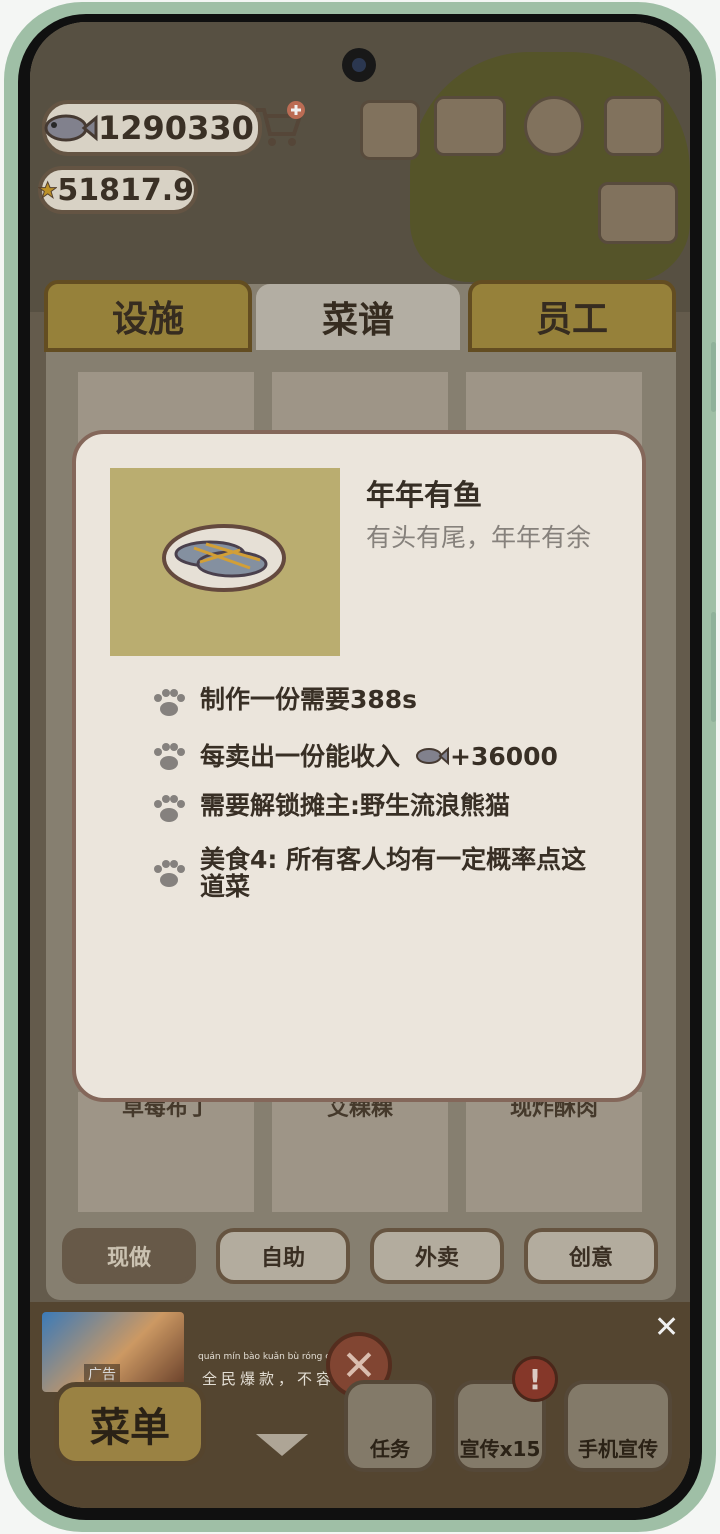 The image size is (720, 1534). Describe the element at coordinates (550, 167) in the screenshot. I see `tree-decoration` at that location.